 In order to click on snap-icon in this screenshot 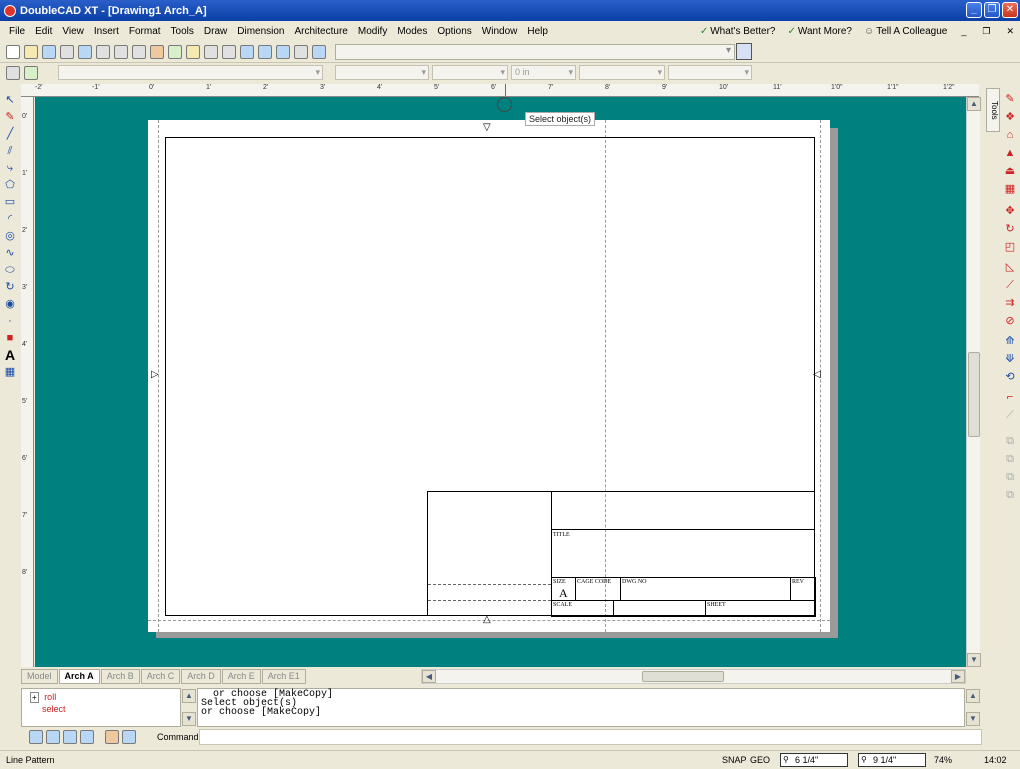, I will do `click(36, 737)`.